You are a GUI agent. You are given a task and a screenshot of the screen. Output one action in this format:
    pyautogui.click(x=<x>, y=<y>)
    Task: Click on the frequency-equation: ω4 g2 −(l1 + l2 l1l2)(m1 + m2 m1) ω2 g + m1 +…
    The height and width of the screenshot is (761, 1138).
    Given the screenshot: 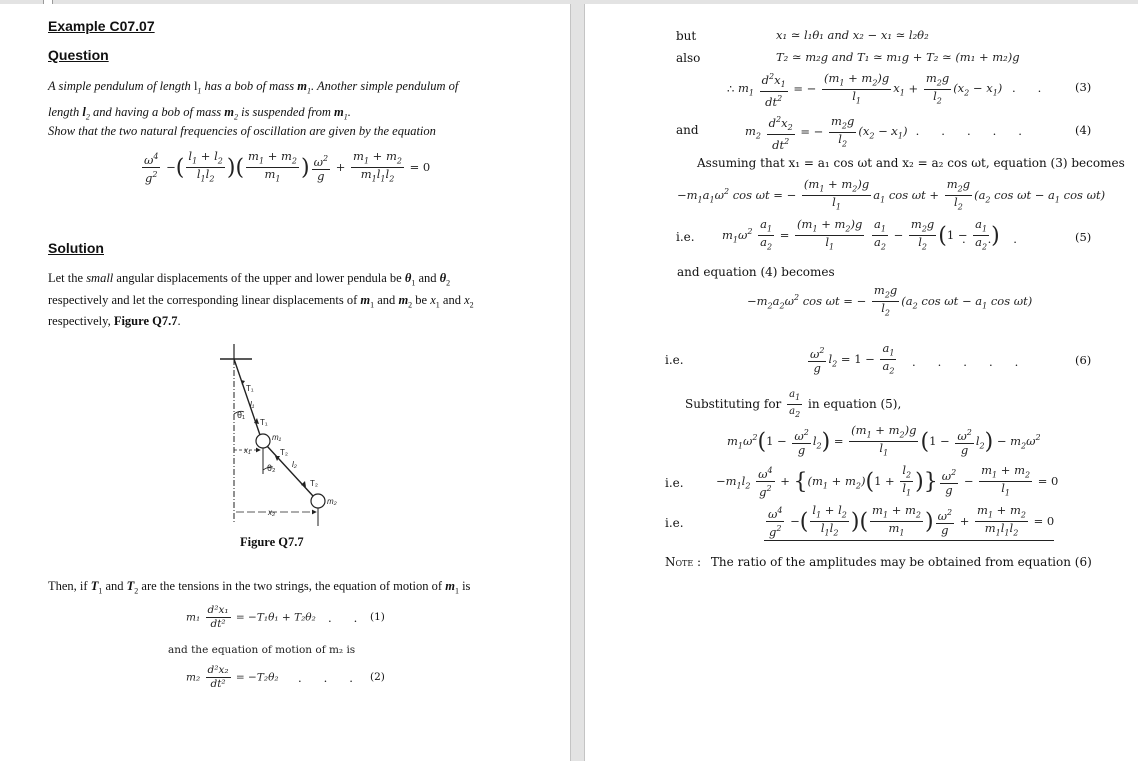 What is the action you would take?
    pyautogui.click(x=286, y=167)
    